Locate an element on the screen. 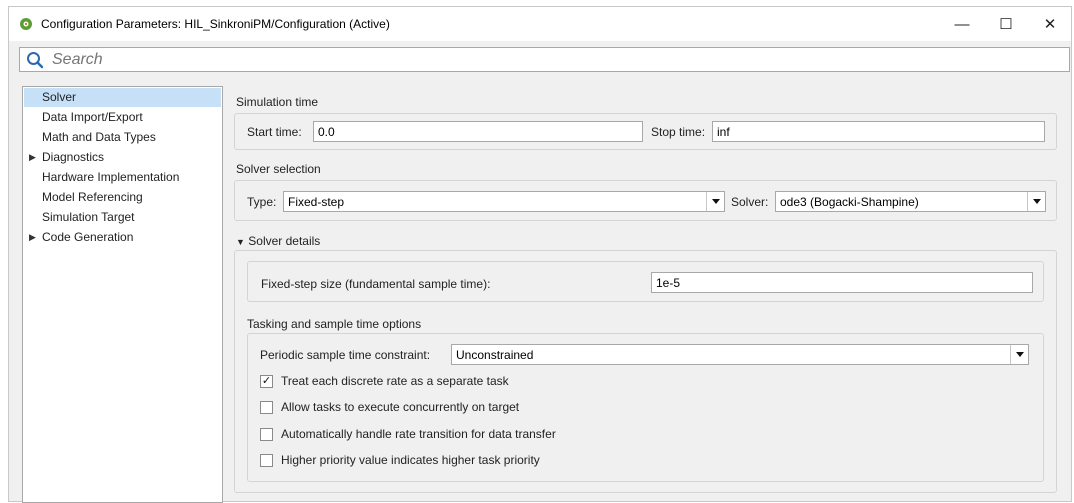  tree-item-label: Model Referencing is located at coordinates (92, 197).